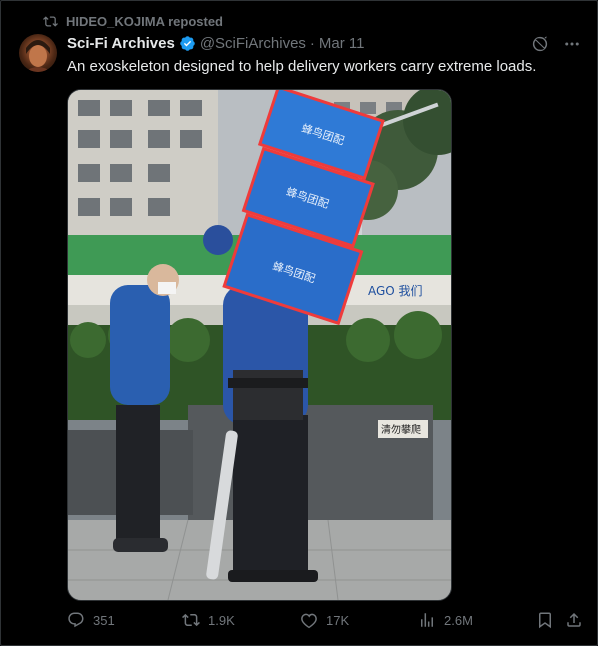 Image resolution: width=598 pixels, height=646 pixels. I want to click on view-count: 2.6M, so click(458, 620).